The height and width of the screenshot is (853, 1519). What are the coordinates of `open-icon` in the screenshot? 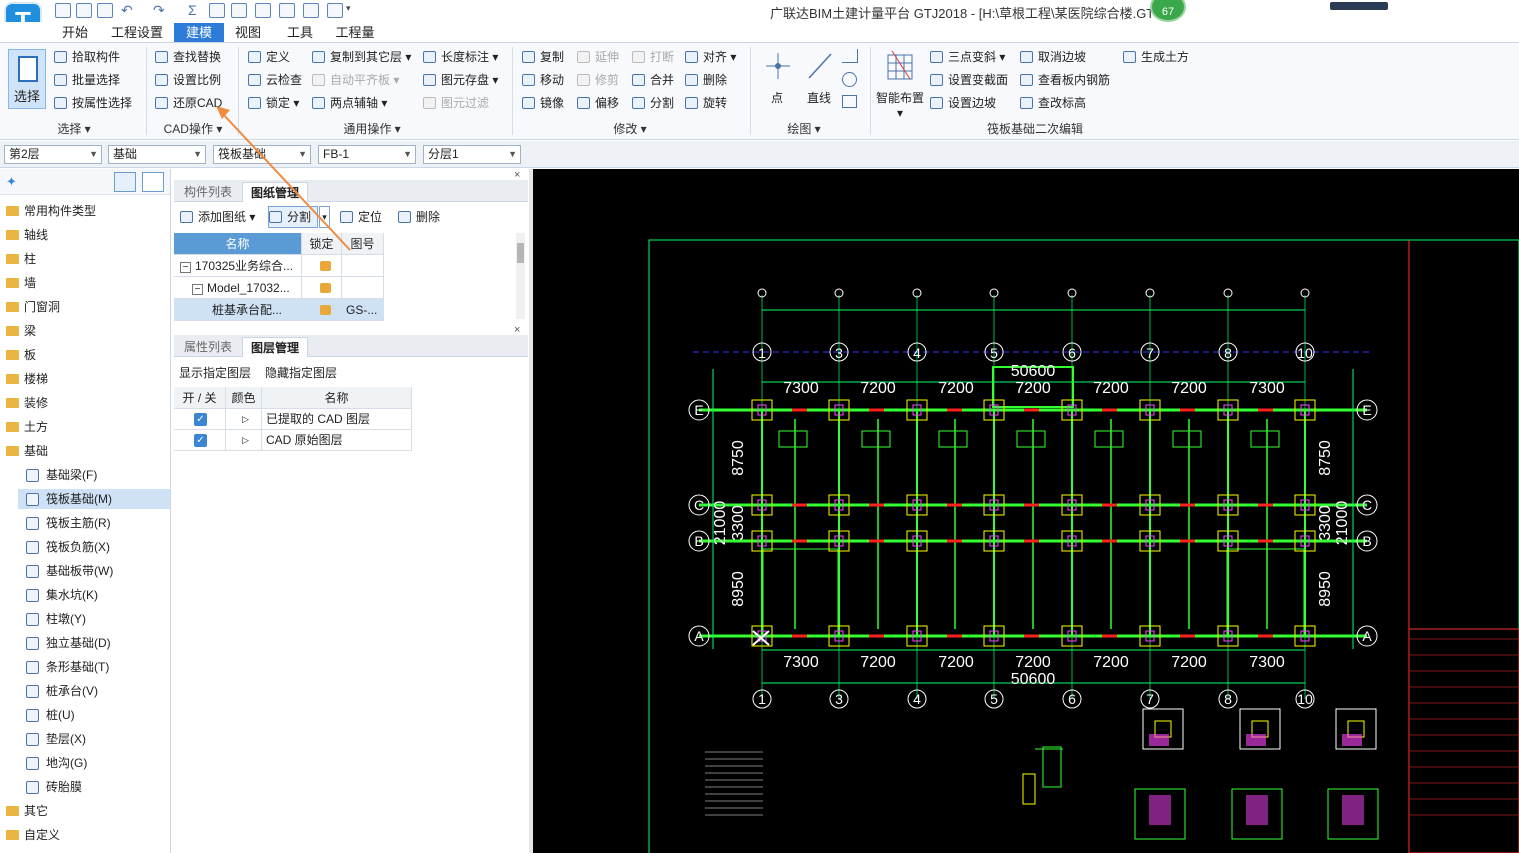 It's located at (105, 10).